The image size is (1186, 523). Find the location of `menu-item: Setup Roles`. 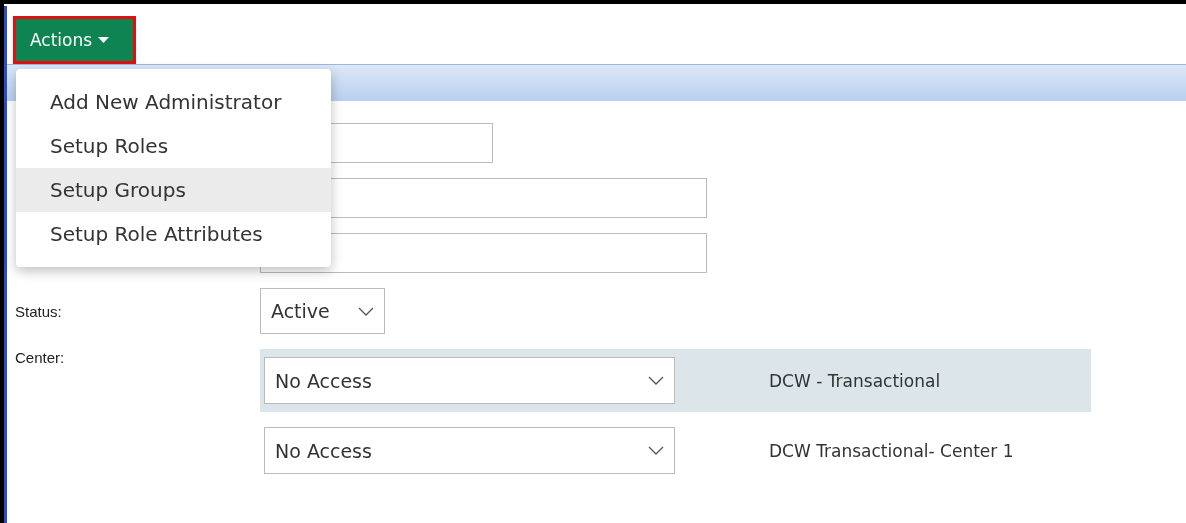

menu-item: Setup Roles is located at coordinates (173, 146).